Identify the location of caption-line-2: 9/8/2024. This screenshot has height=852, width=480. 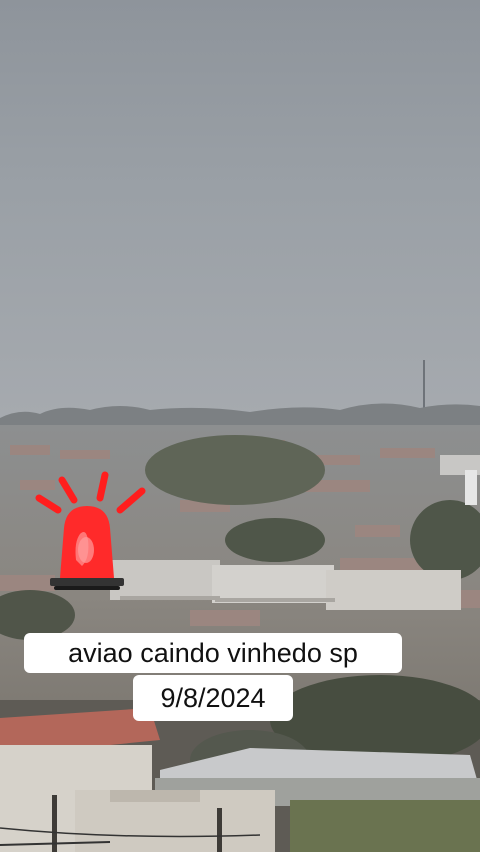
(213, 698).